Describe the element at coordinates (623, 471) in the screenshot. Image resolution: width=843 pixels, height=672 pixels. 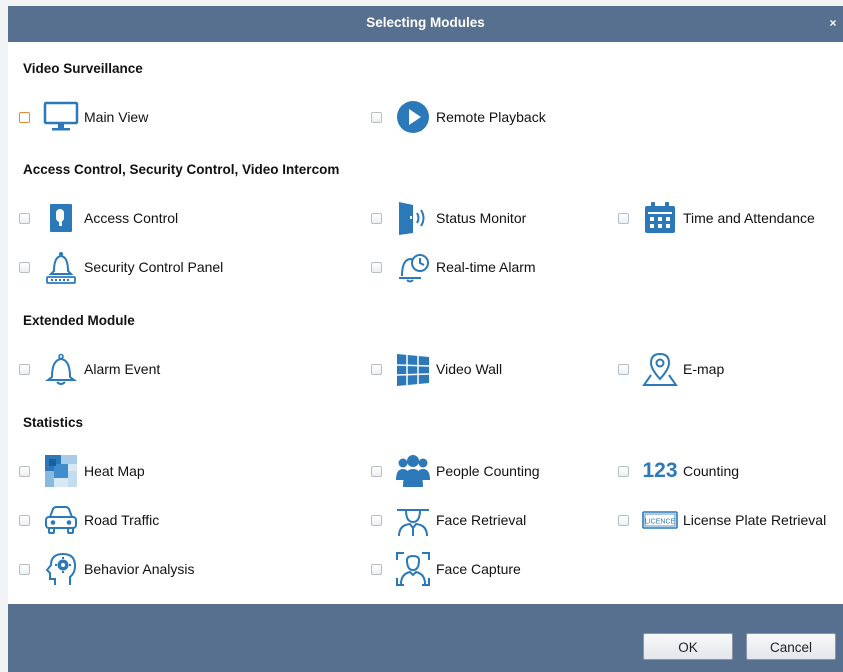
I see `checkbox-counting` at that location.